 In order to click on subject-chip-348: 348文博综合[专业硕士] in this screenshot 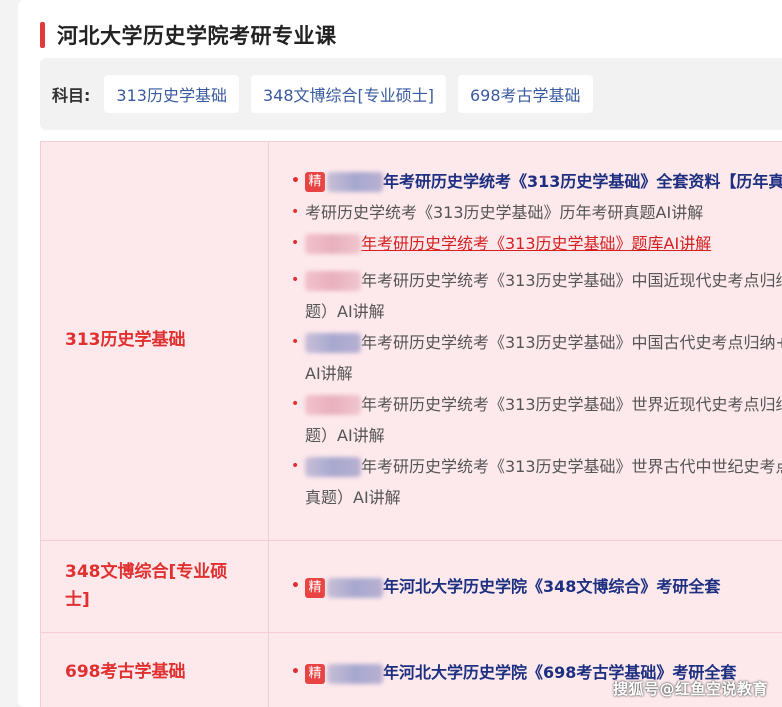, I will do `click(348, 94)`.